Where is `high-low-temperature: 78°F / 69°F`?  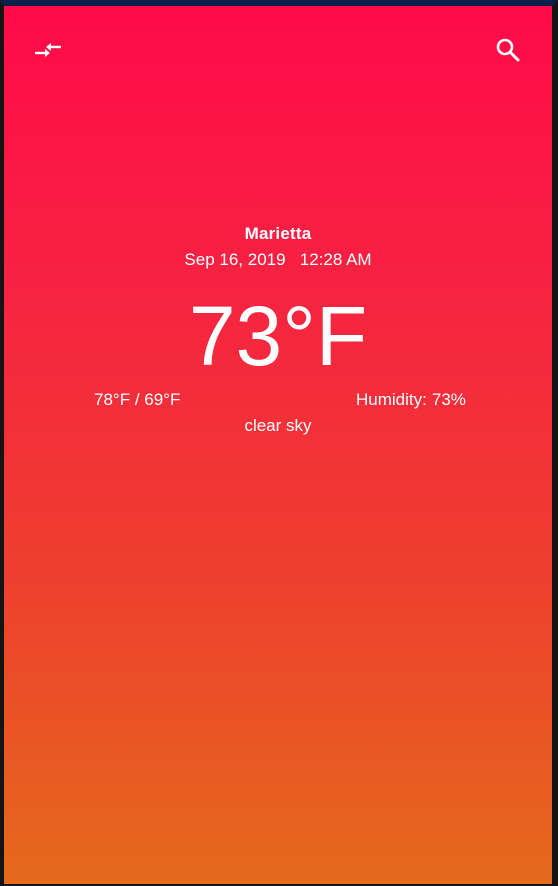 high-low-temperature: 78°F / 69°F is located at coordinates (137, 399).